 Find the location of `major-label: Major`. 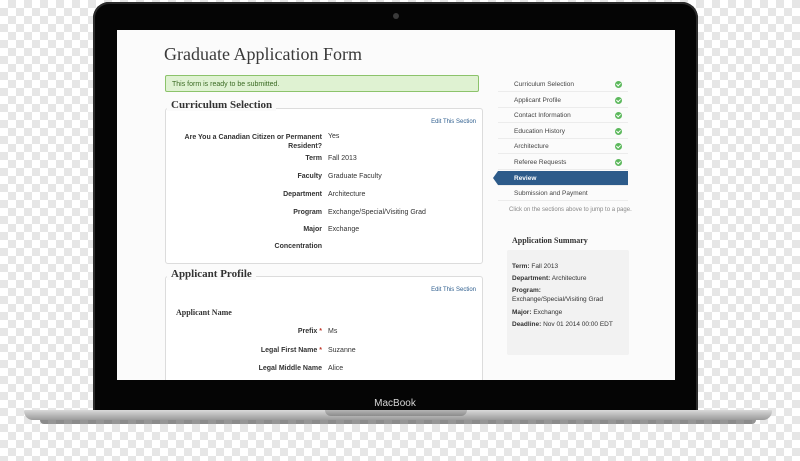

major-label: Major is located at coordinates (312, 229).